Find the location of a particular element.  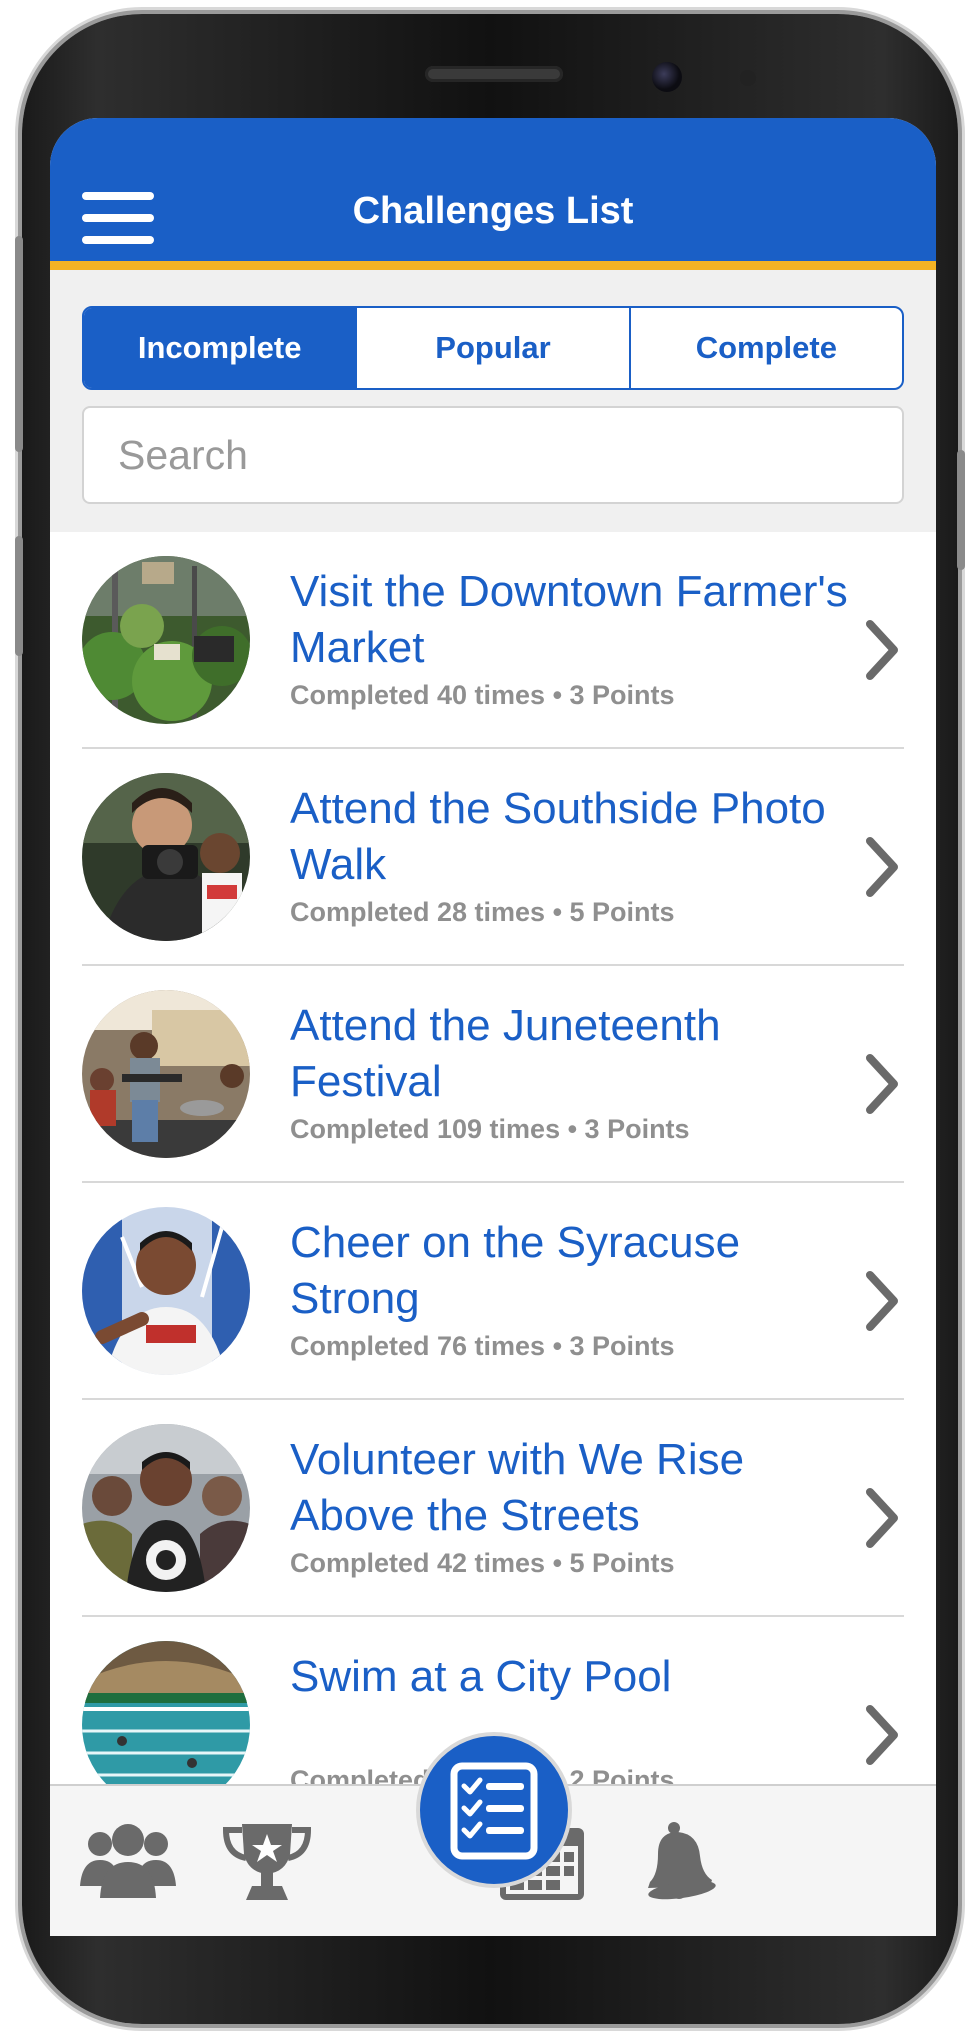

challenges-tab-button is located at coordinates (494, 1810).